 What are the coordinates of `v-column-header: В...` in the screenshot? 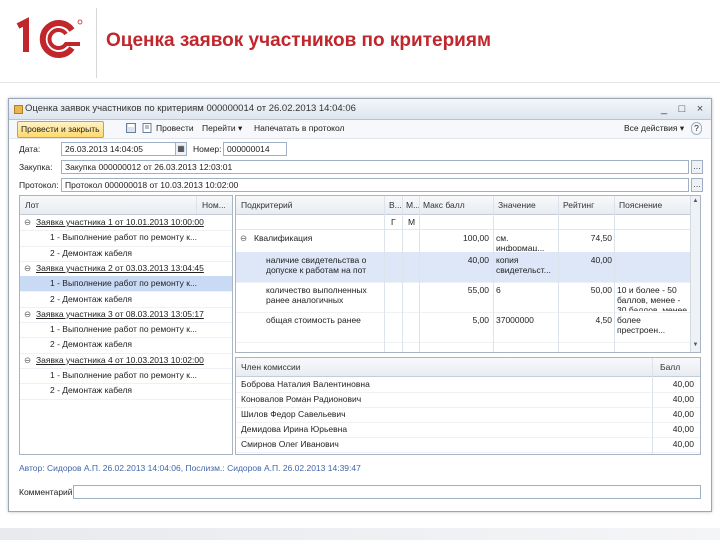 It's located at (395, 205).